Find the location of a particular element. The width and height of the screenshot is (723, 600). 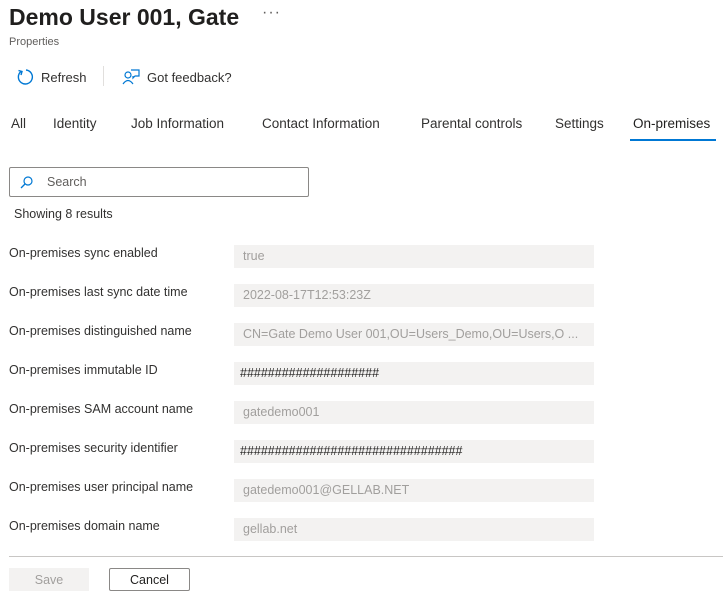

save-button: Save is located at coordinates (49, 579).